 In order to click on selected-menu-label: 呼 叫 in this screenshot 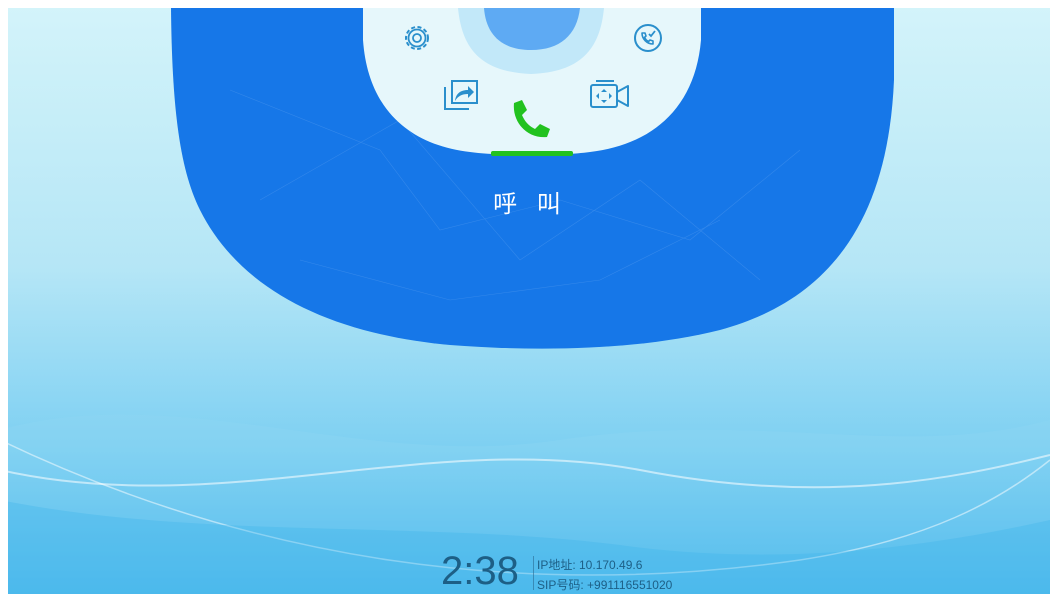, I will do `click(530, 204)`.